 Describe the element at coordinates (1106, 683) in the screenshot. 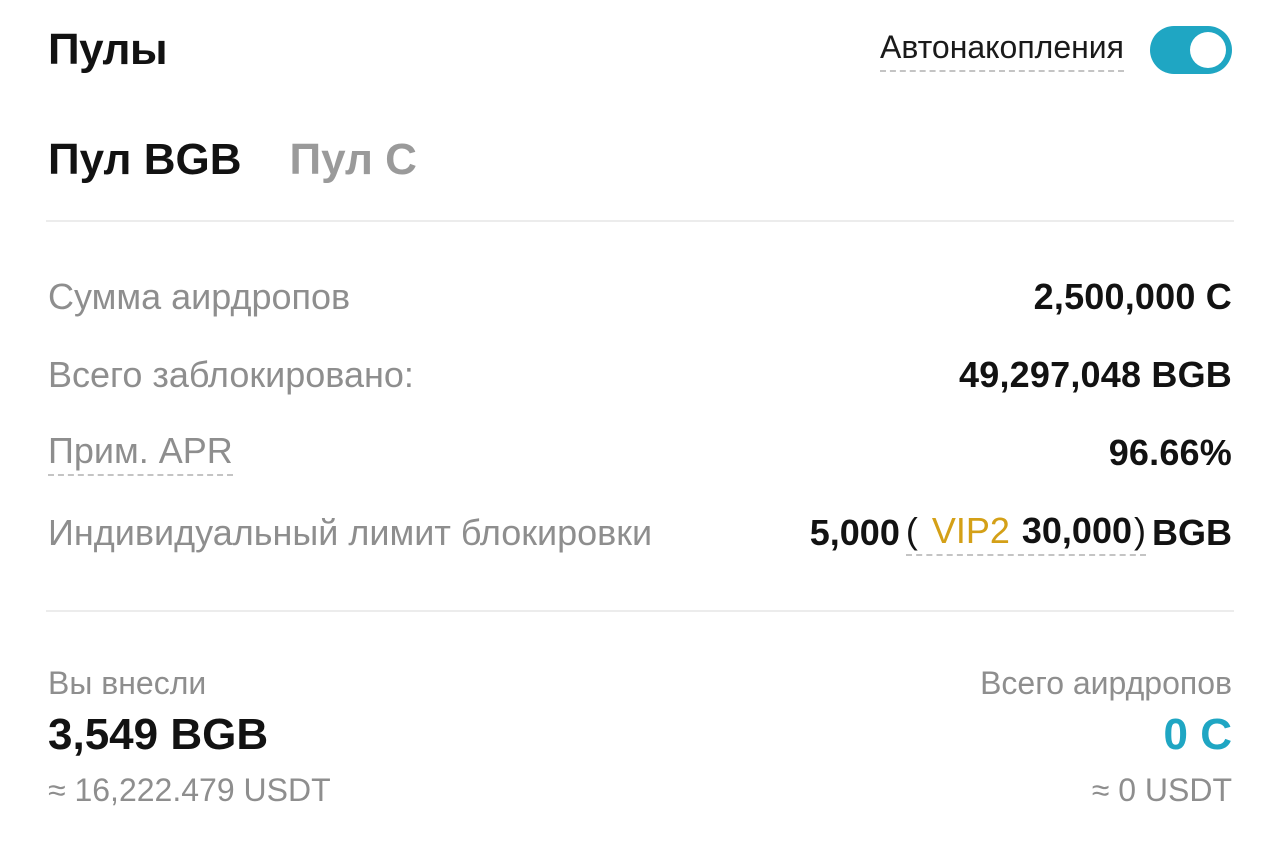

I see `airdrops-label: Всего аирдропов` at that location.